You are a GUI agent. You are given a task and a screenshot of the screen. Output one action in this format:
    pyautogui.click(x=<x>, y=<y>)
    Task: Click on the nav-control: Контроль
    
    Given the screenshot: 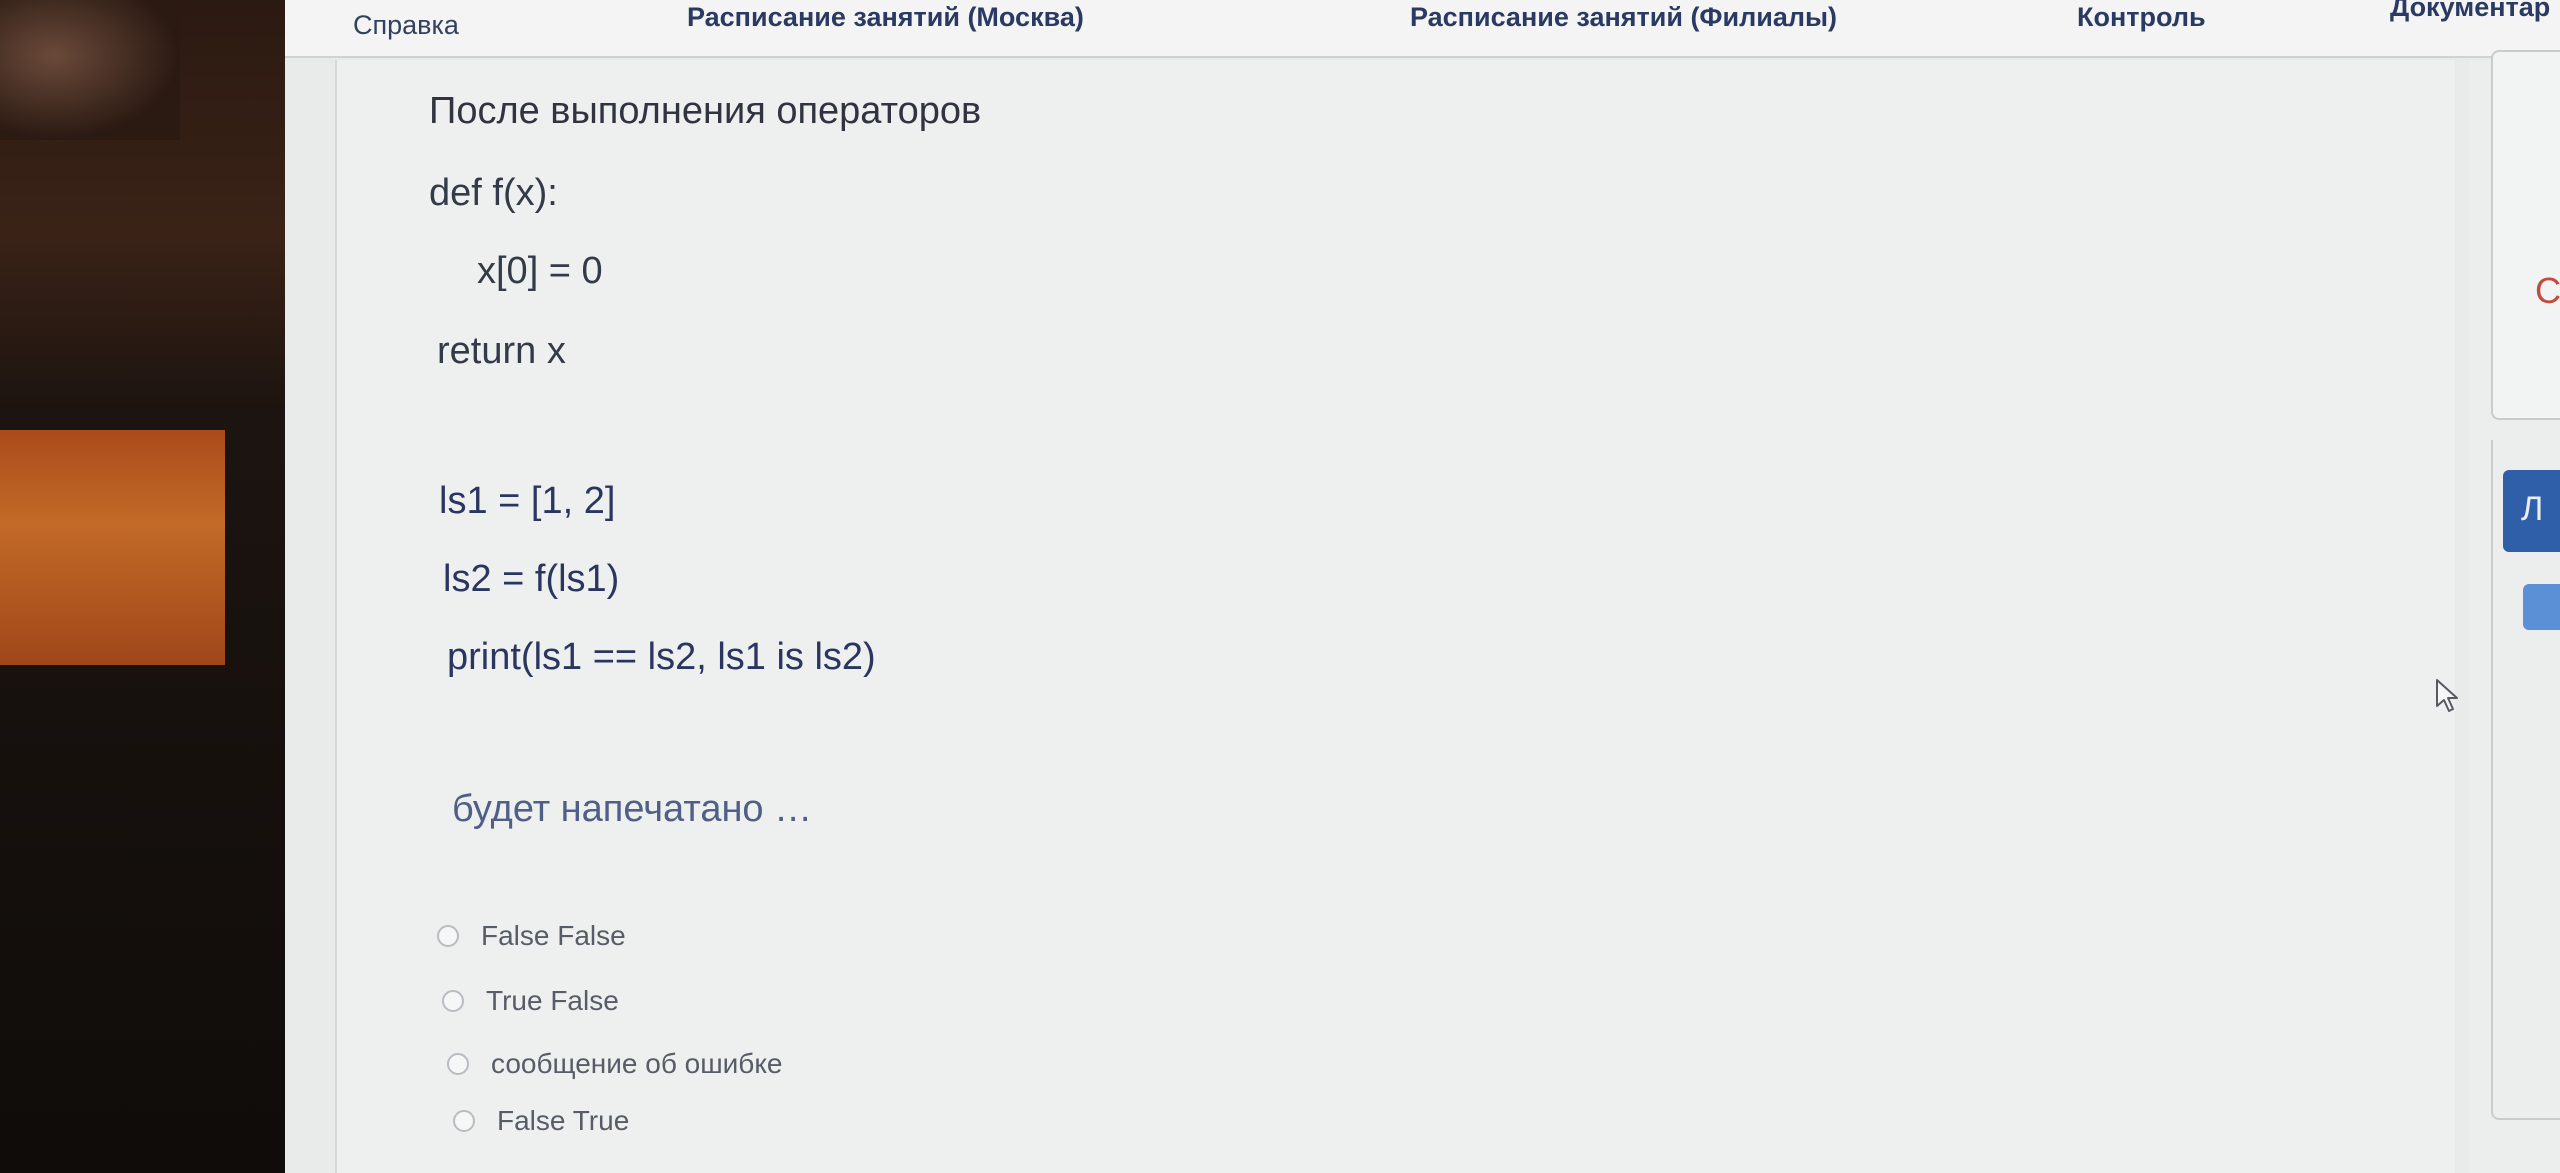 What is the action you would take?
    pyautogui.click(x=2141, y=17)
    